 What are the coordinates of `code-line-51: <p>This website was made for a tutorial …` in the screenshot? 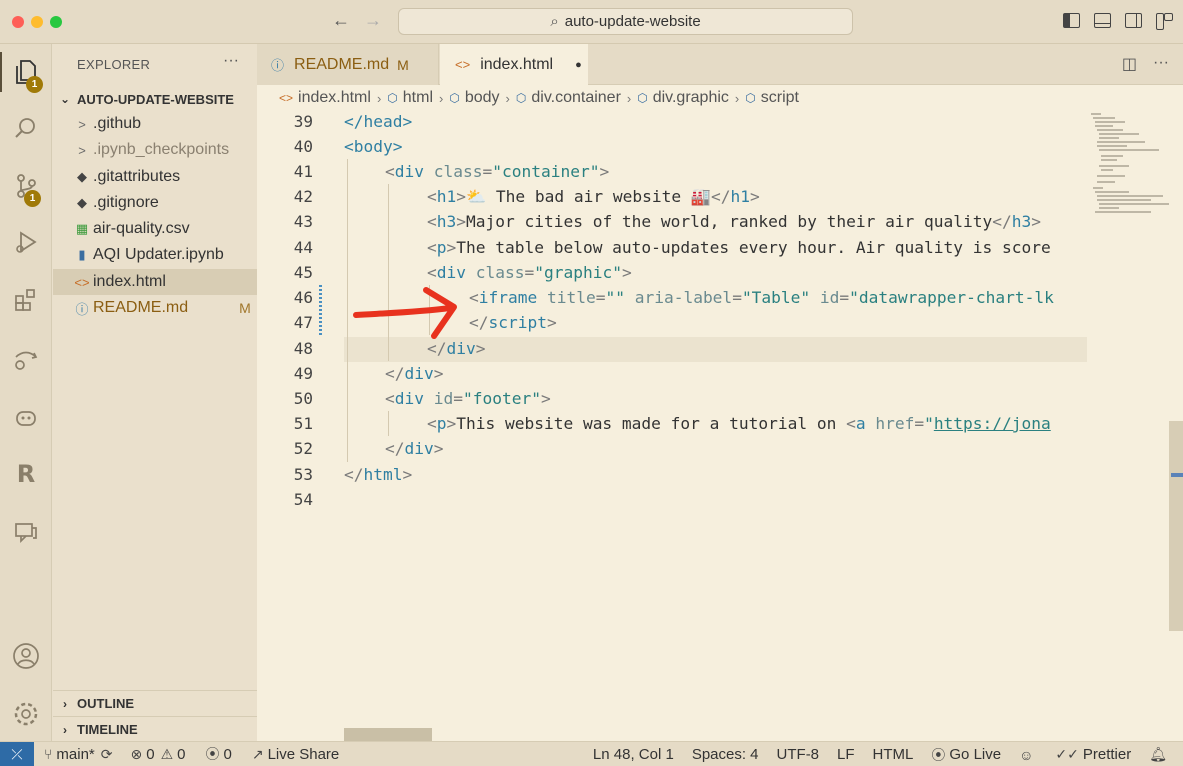 It's located at (739, 423).